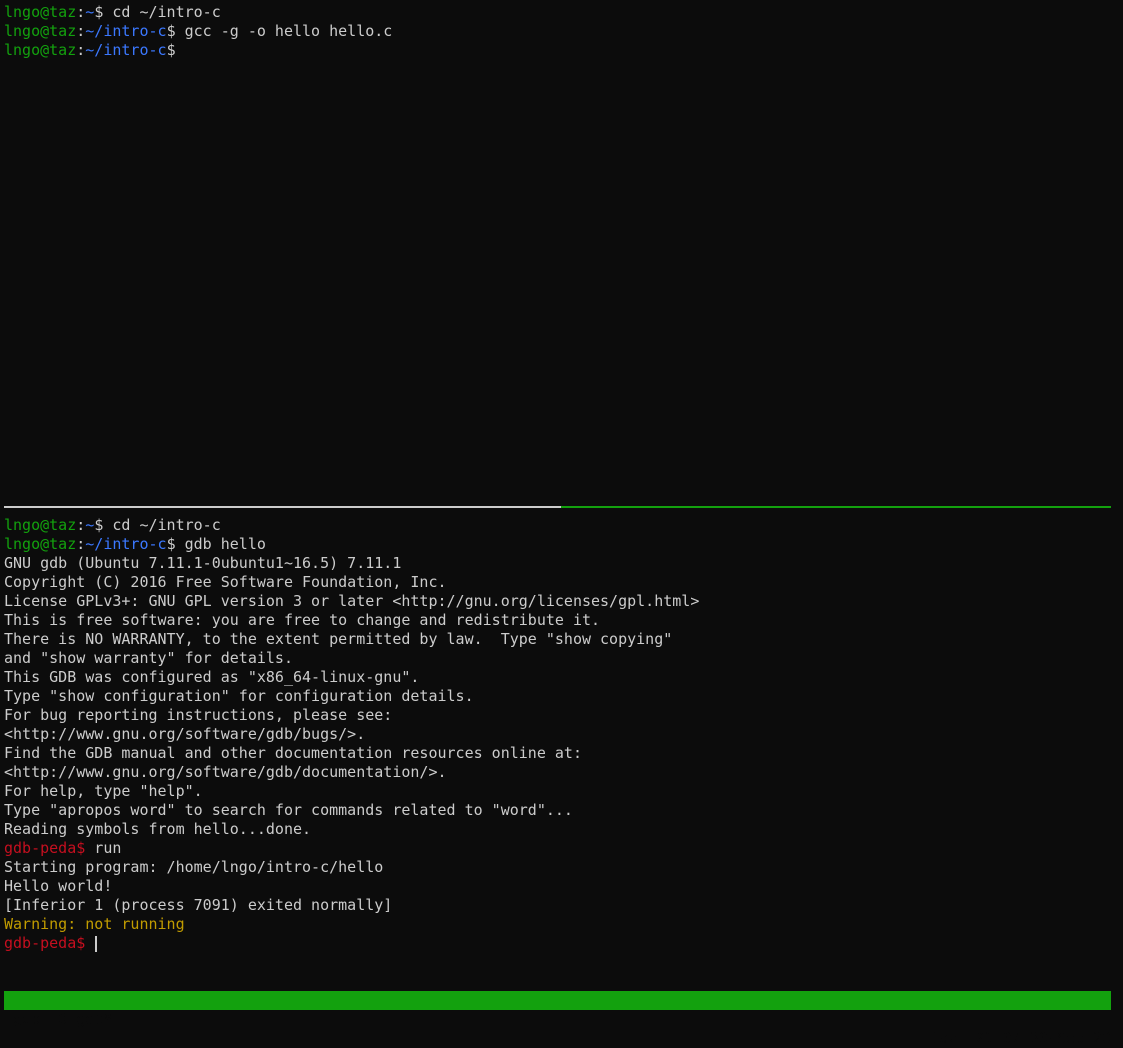 This screenshot has width=1123, height=1048. Describe the element at coordinates (557, 886) in the screenshot. I see `terminal-line: Hello world!` at that location.